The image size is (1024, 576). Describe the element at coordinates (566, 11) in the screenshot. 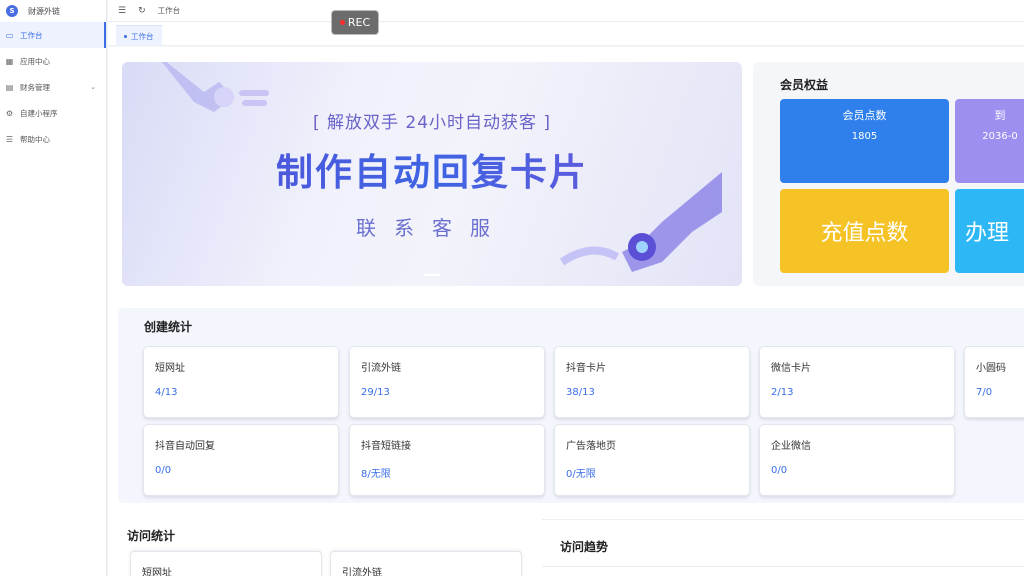

I see `top-header: ☰ ↻ 工作台` at that location.